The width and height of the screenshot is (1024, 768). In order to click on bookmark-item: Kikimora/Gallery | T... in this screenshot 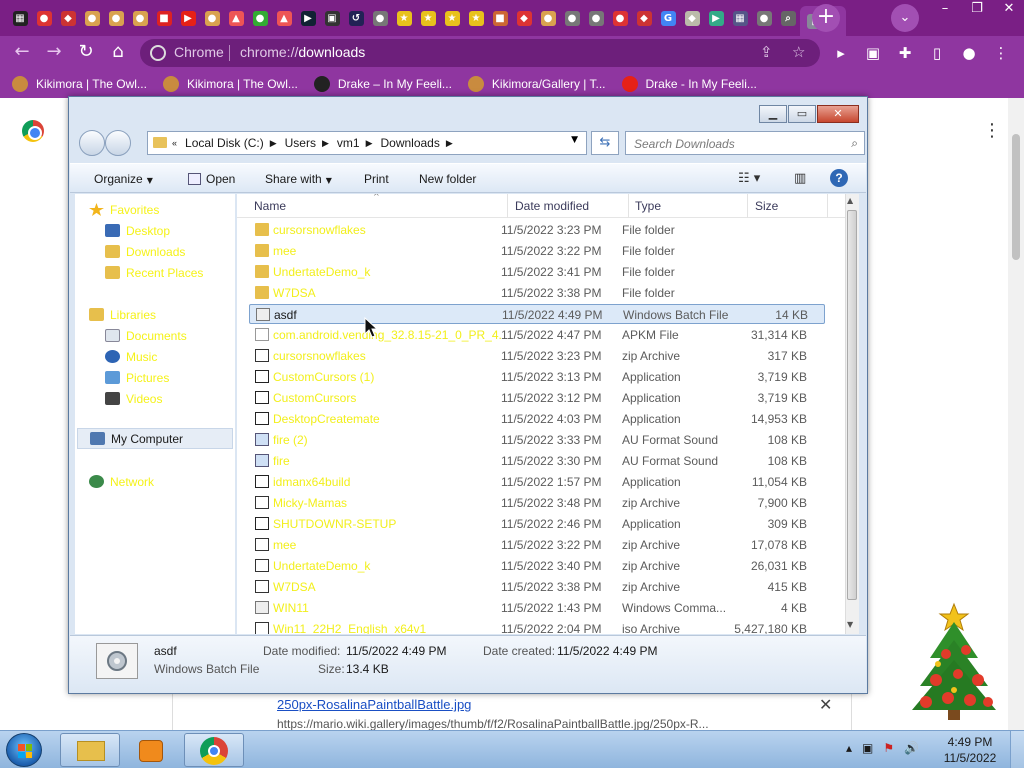, I will do `click(536, 84)`.